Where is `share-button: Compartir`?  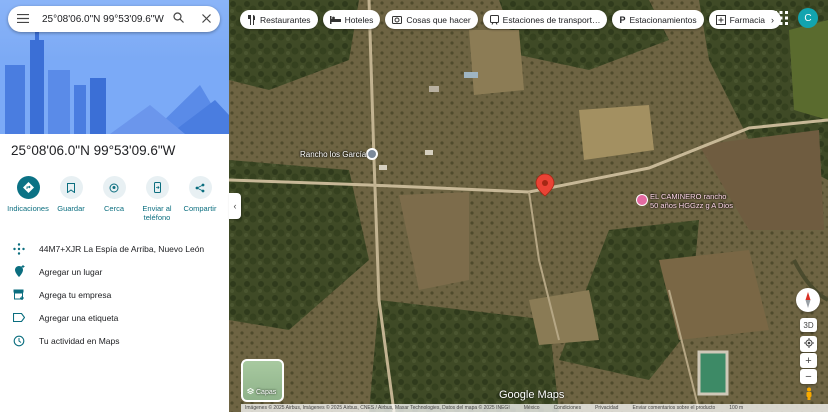 share-button: Compartir is located at coordinates (200, 199).